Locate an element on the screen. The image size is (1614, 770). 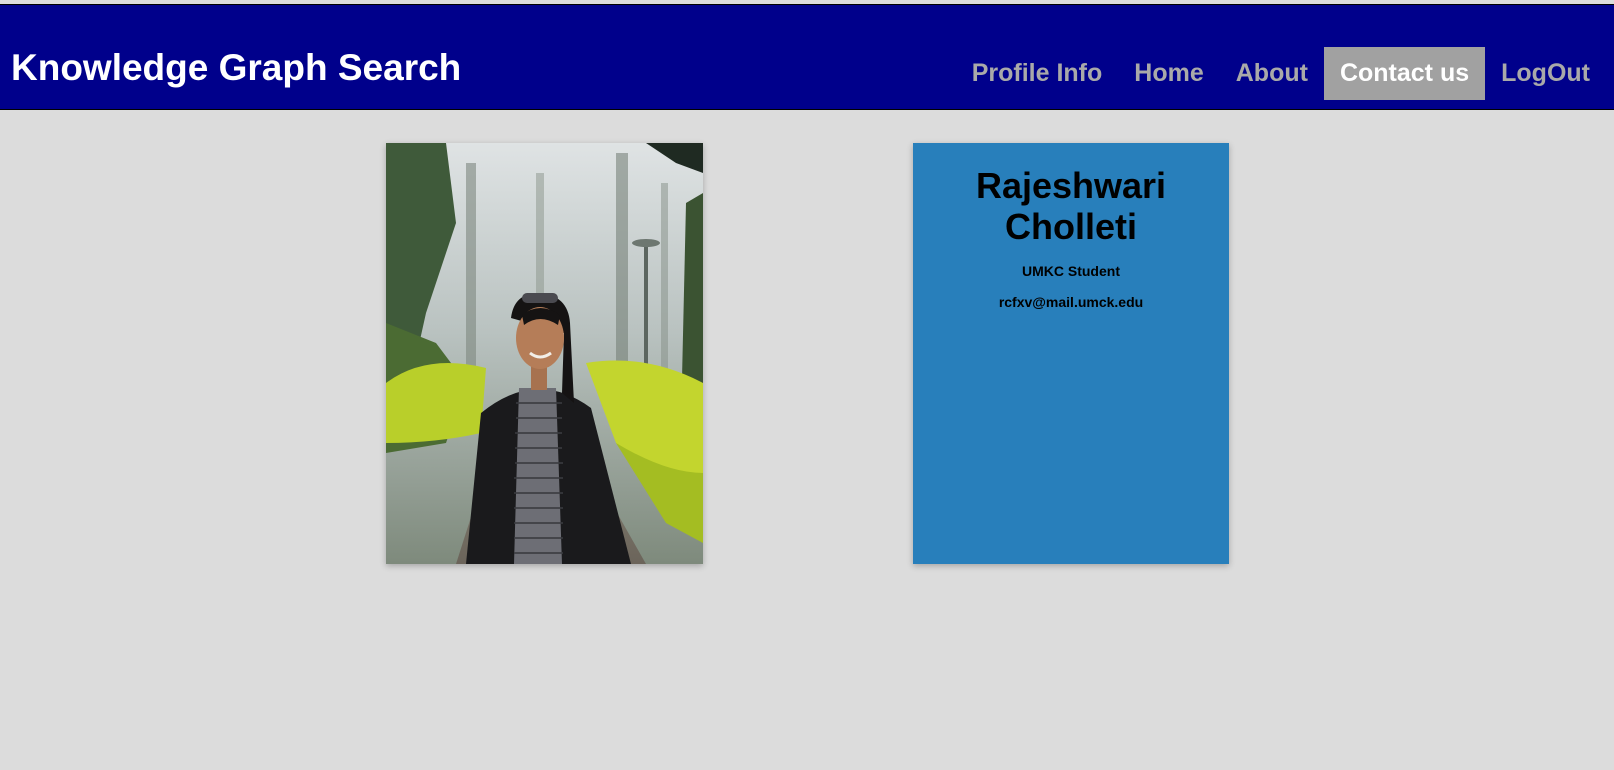
profile-role: UMKC Student is located at coordinates (1071, 271).